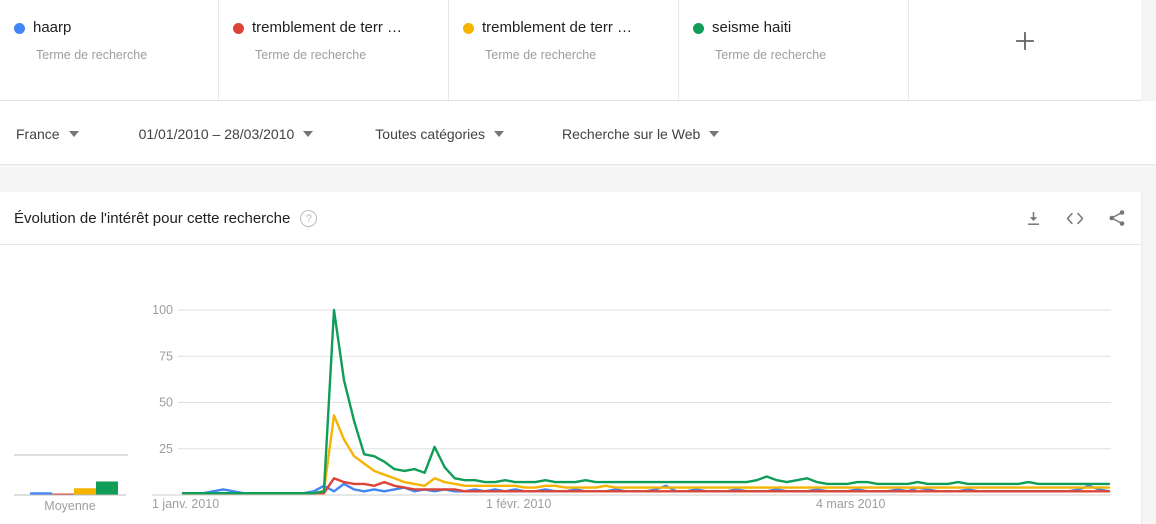 This screenshot has width=1156, height=524. I want to click on y-tick-label: 100, so click(162, 310).